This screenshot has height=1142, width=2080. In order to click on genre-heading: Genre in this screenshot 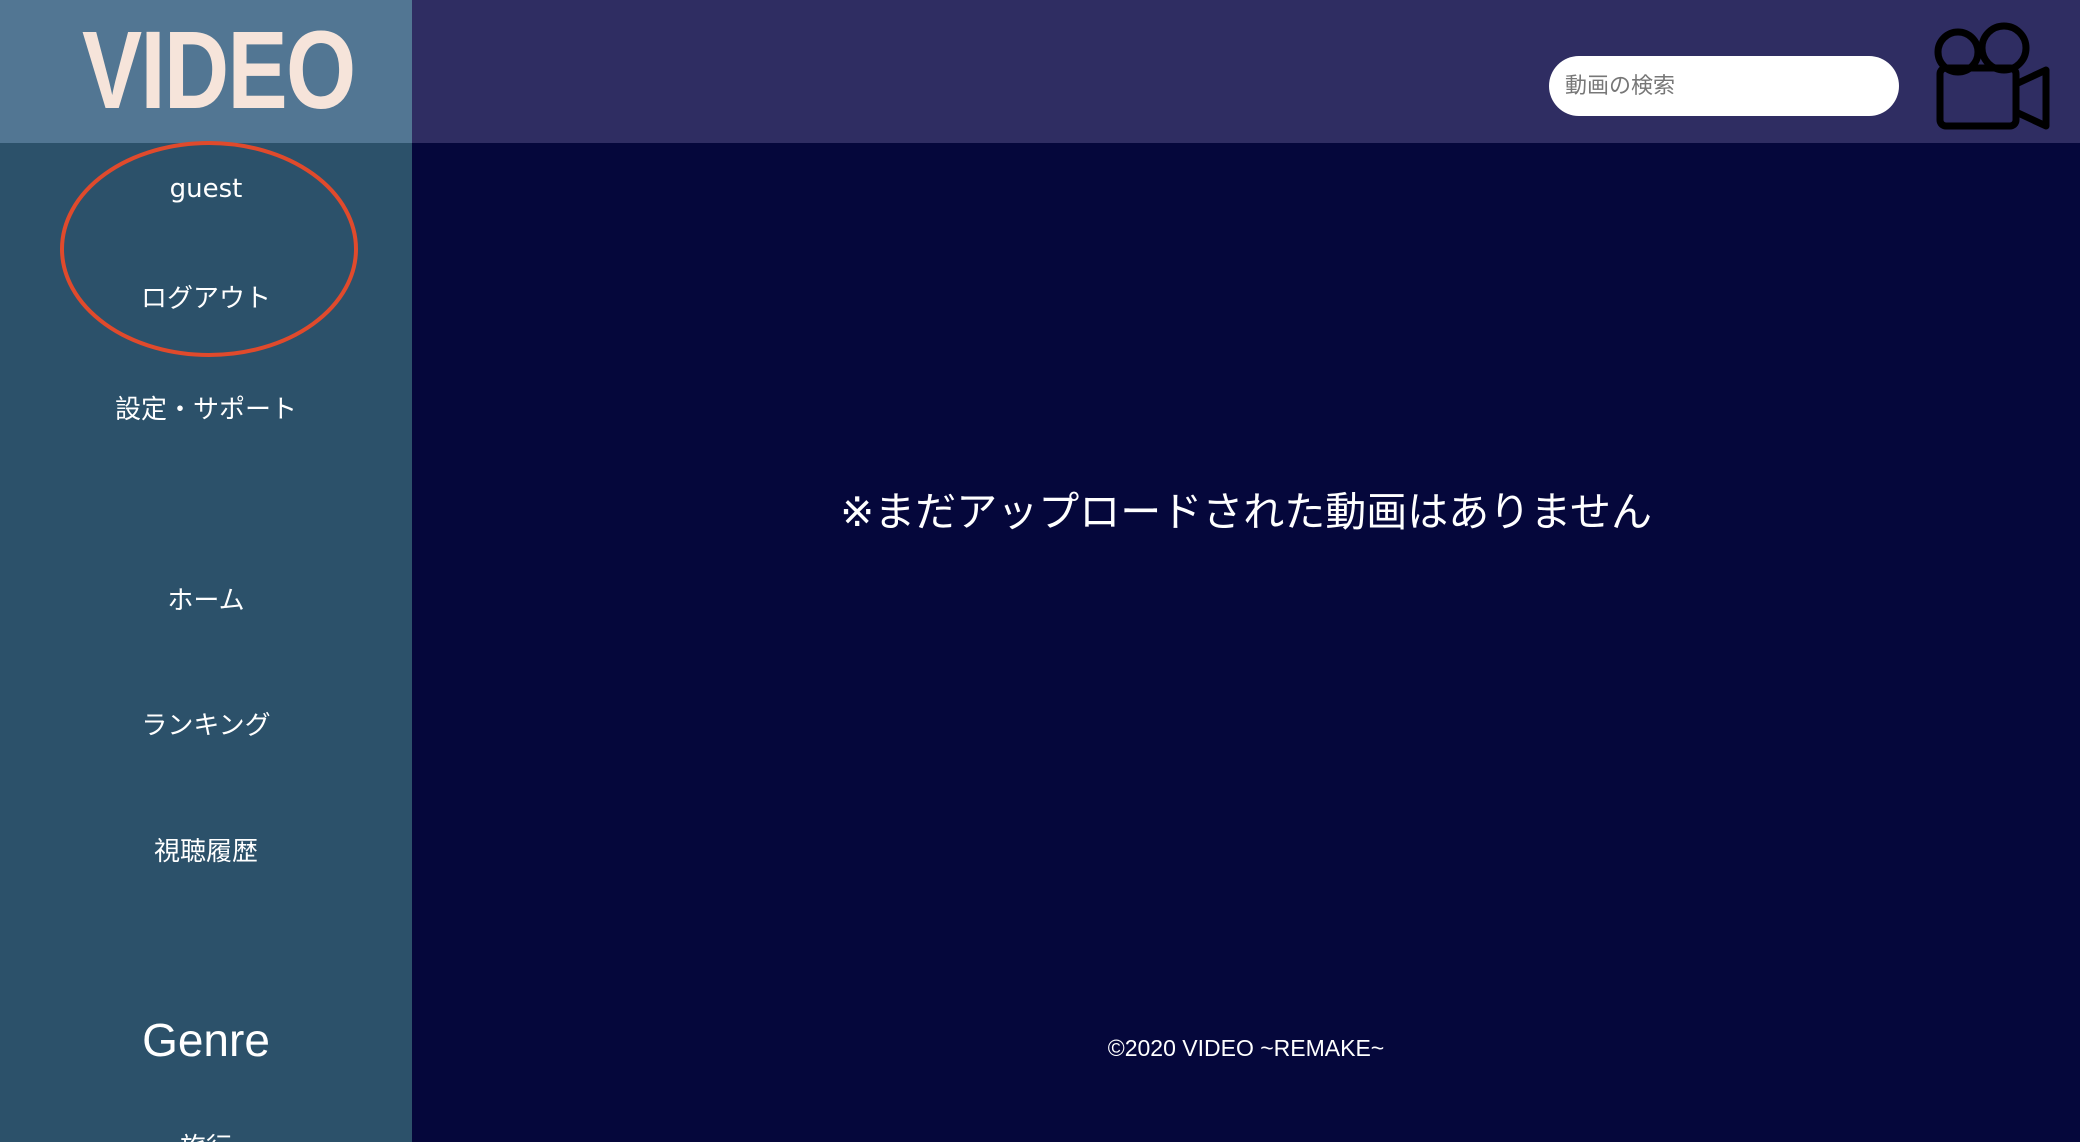, I will do `click(206, 1040)`.